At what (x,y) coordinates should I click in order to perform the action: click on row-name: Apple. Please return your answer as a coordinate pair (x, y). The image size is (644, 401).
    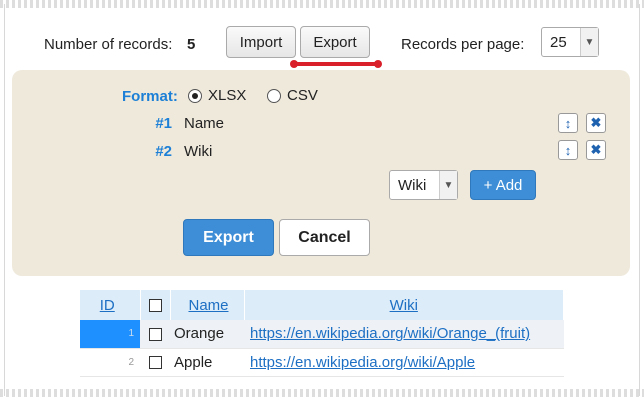
    Looking at the image, I should click on (207, 362).